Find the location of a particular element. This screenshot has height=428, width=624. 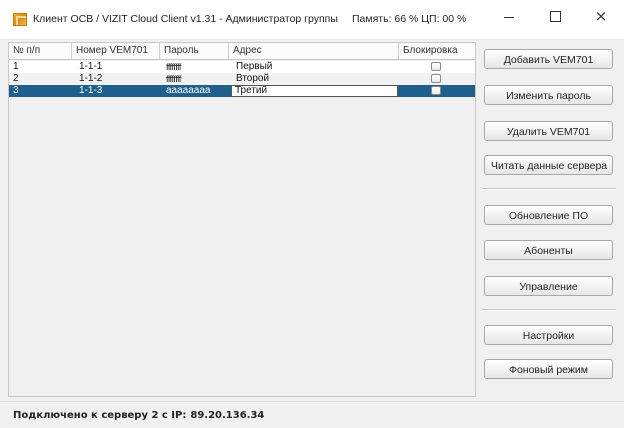

connection-status: Подключено к серверу 2 с IP: 89.20.136.34 is located at coordinates (138, 415).